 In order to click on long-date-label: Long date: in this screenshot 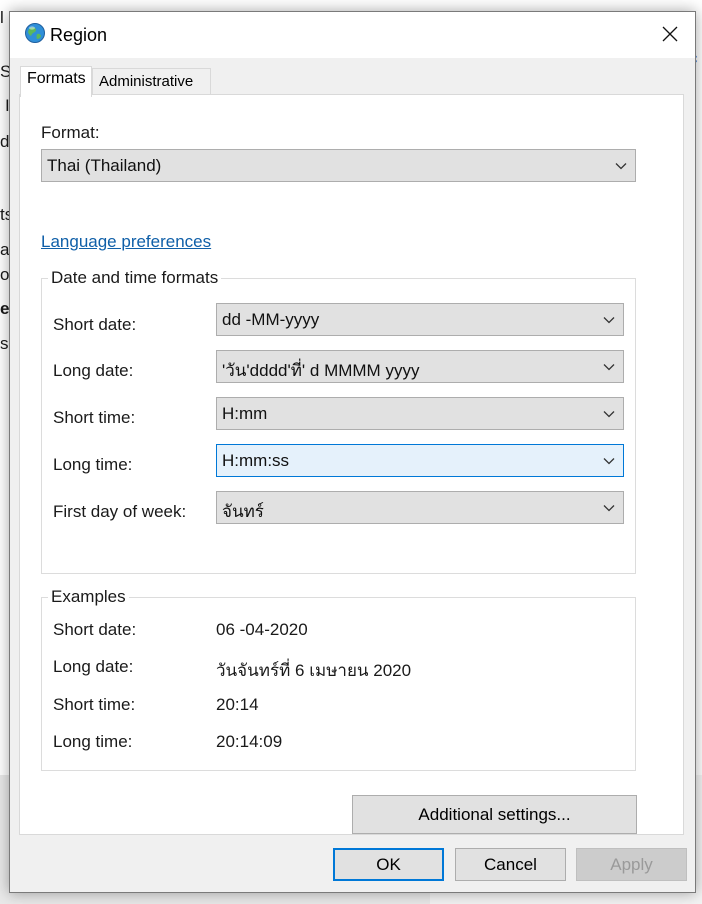, I will do `click(93, 370)`.